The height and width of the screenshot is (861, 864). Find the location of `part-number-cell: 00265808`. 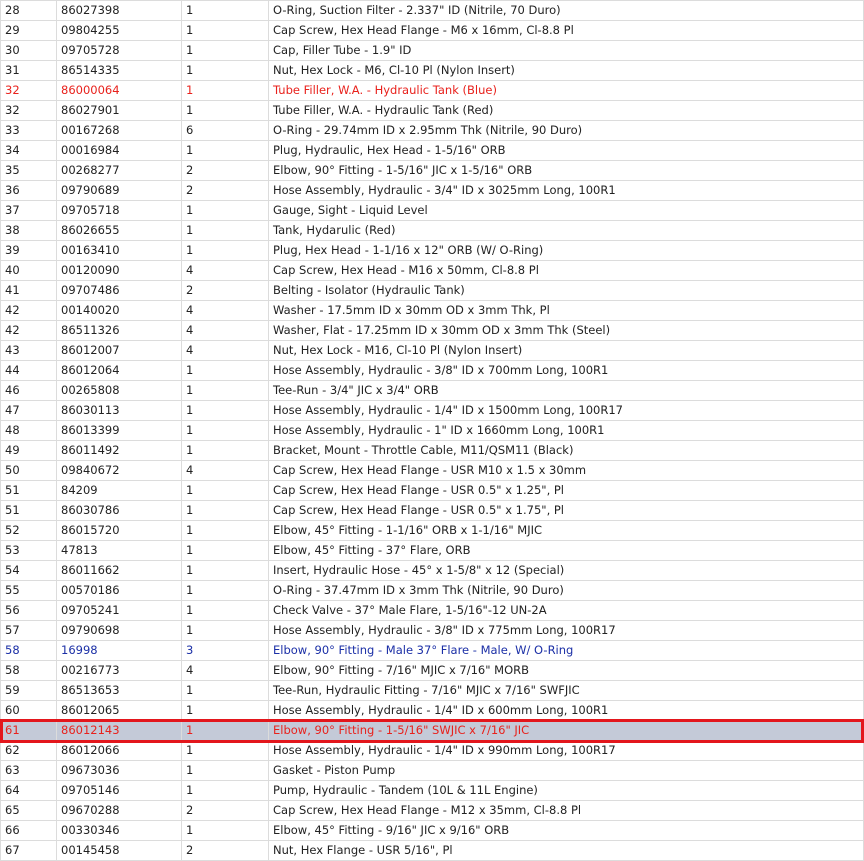

part-number-cell: 00265808 is located at coordinates (119, 390).